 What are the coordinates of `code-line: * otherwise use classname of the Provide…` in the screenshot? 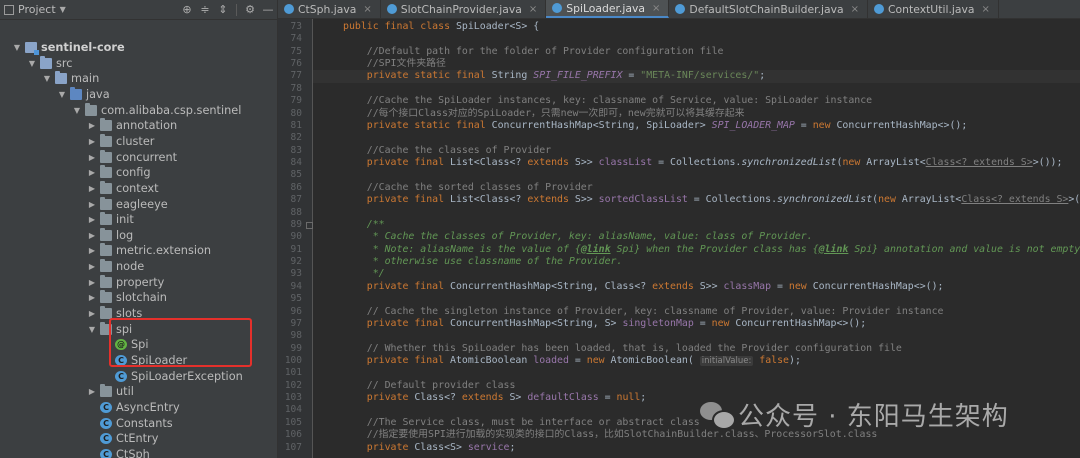 It's located at (483, 262).